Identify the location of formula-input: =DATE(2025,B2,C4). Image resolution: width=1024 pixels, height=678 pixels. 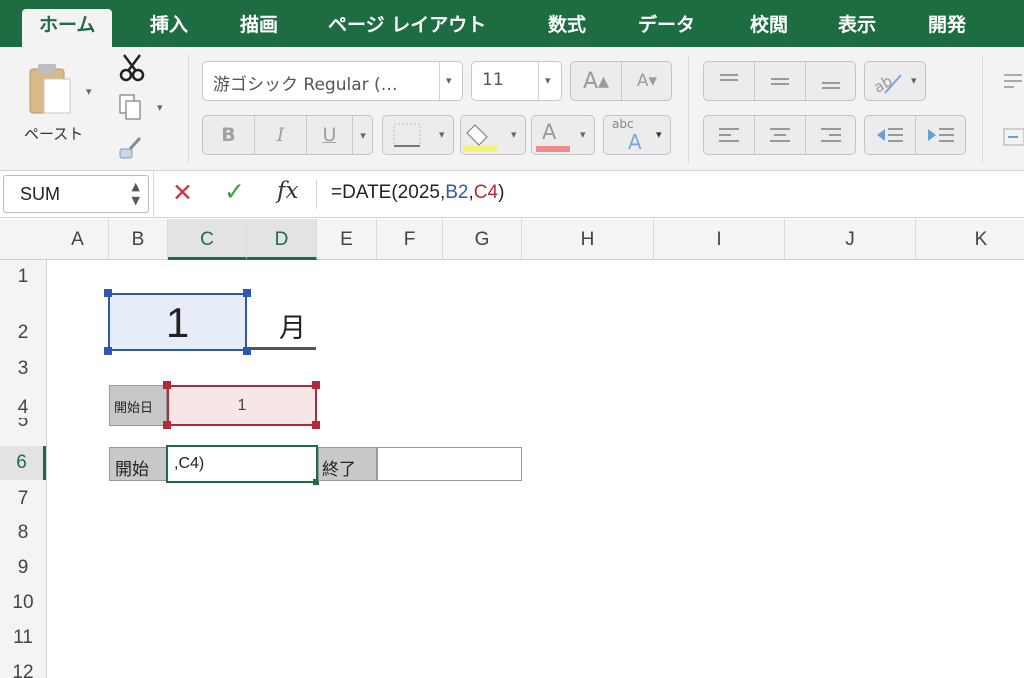
(417, 193).